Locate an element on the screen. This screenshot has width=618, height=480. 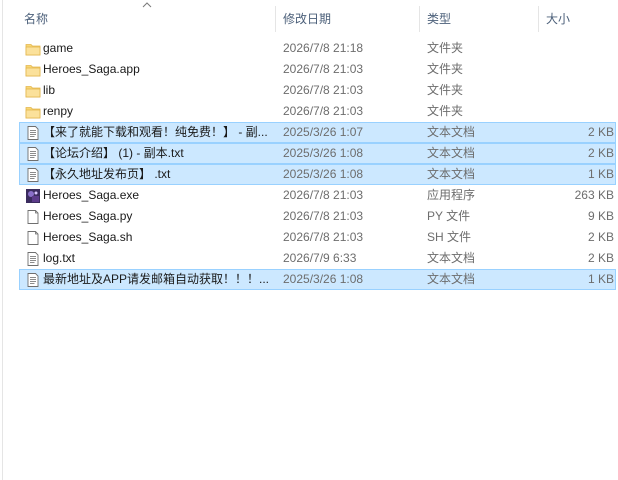
file-row: log.txt 2026/7/9 6:33 文本文档 2 KB is located at coordinates (317, 258).